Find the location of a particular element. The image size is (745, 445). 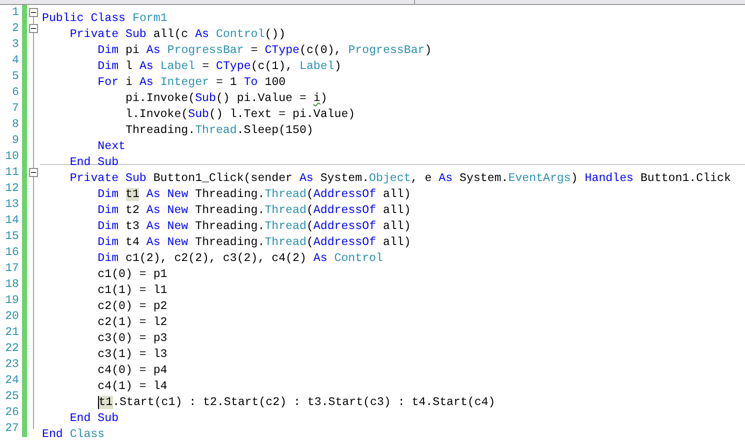

code-line: c2(0) = p2 is located at coordinates (132, 307).